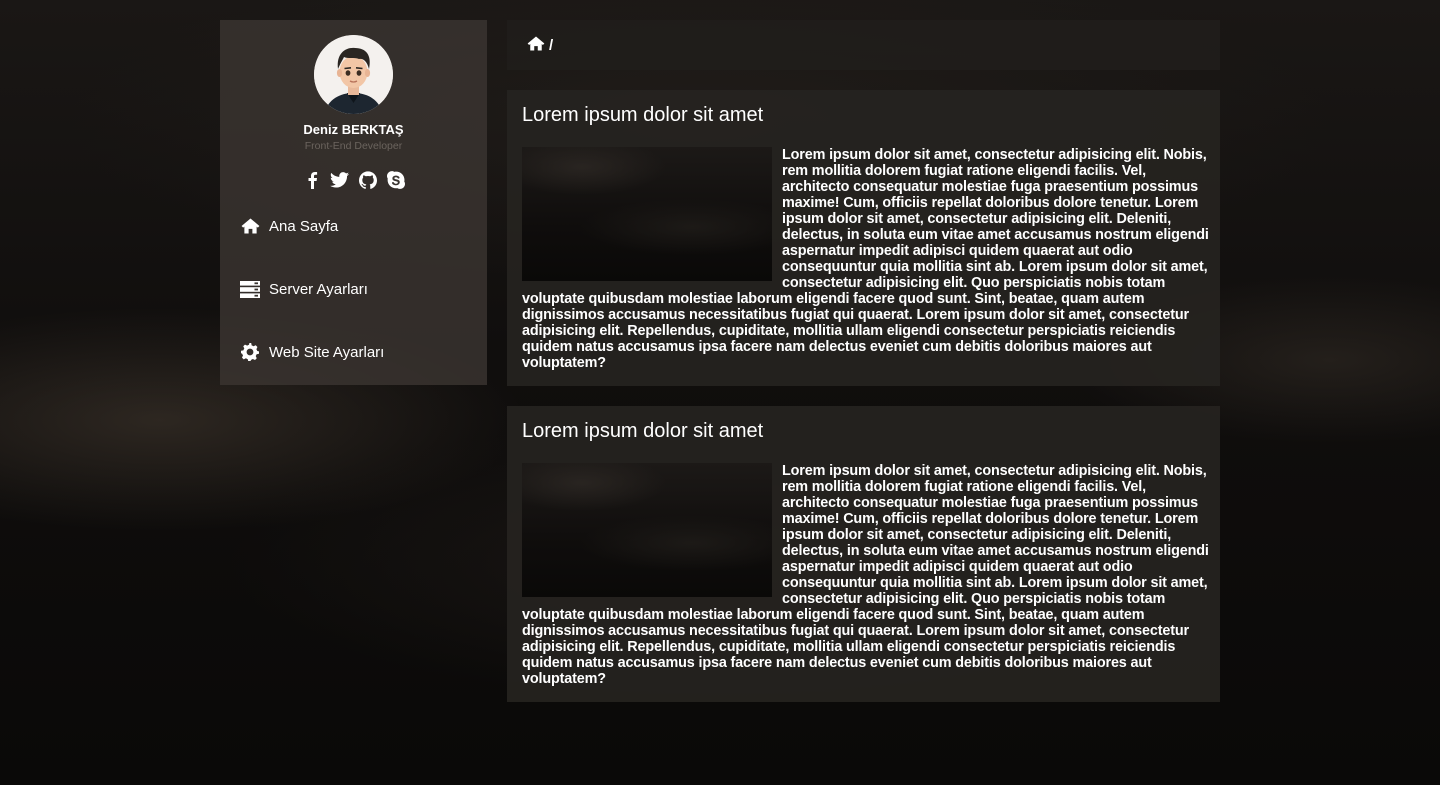 Image resolution: width=1440 pixels, height=785 pixels. Describe the element at coordinates (304, 226) in the screenshot. I see `sidebar-item-label: Ana Sayfa` at that location.